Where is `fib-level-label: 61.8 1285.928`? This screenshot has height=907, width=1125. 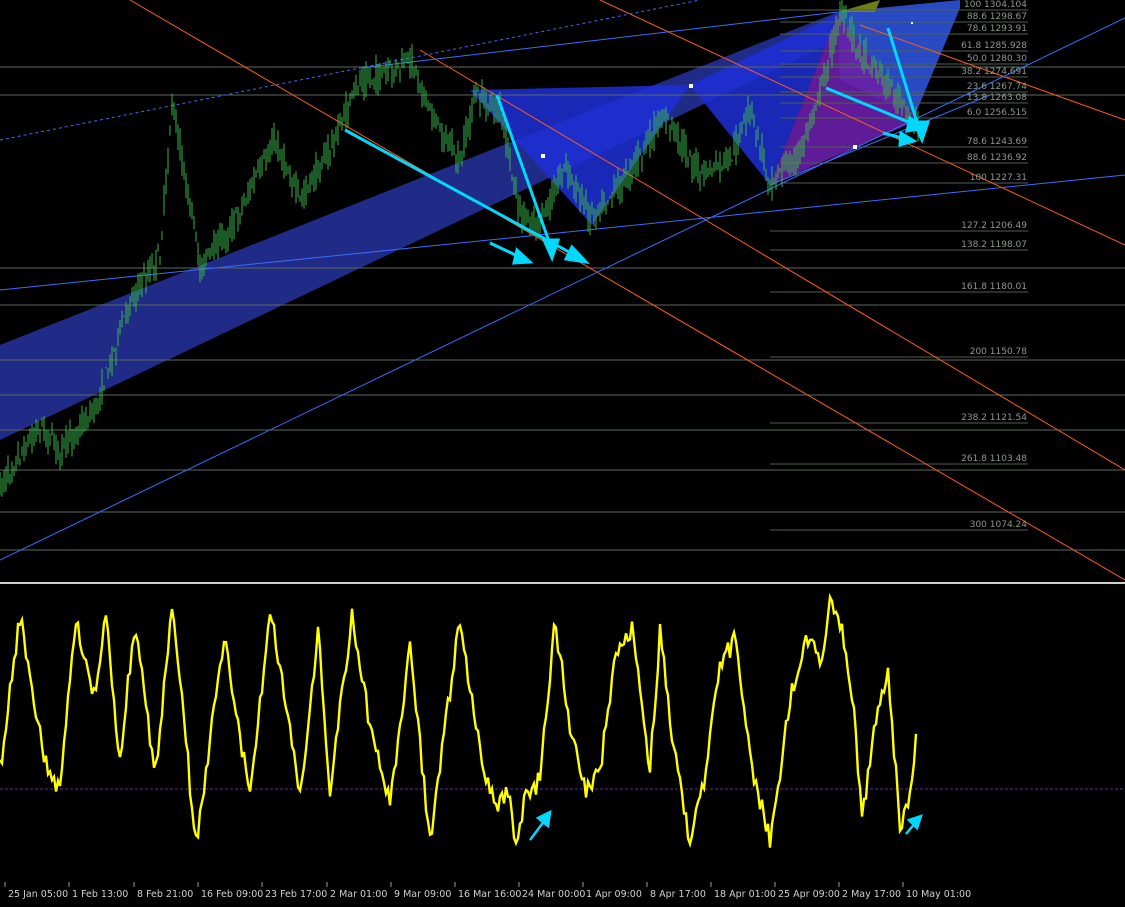 fib-level-label: 61.8 1285.928 is located at coordinates (994, 46).